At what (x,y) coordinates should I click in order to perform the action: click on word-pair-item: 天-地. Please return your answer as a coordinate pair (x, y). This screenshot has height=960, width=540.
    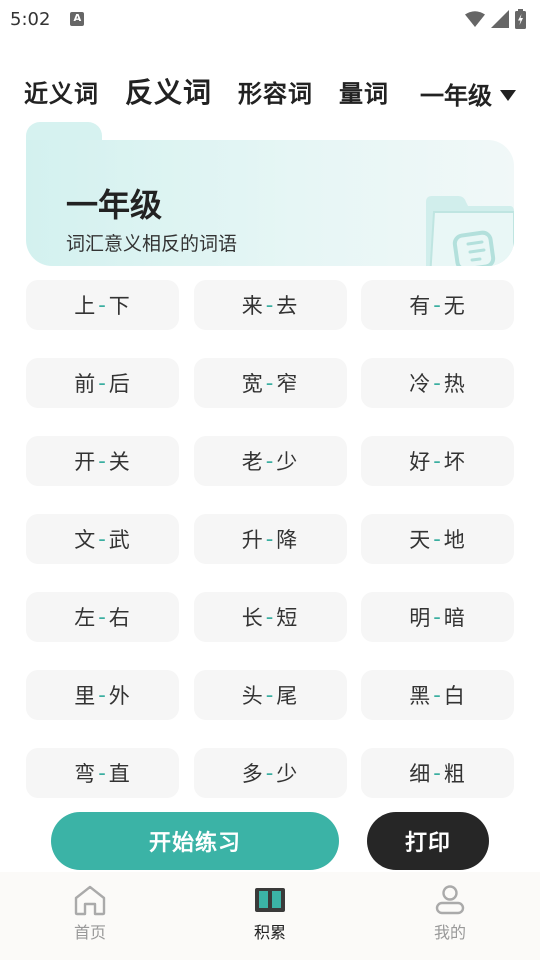
    Looking at the image, I should click on (437, 539).